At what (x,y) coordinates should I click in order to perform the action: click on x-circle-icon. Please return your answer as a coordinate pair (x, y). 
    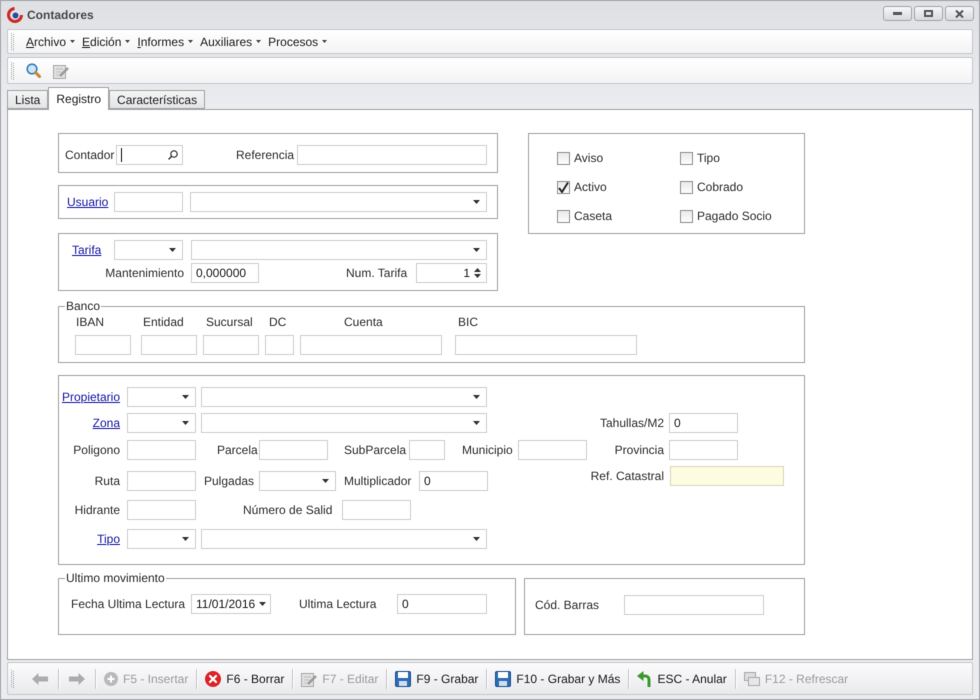
    Looking at the image, I should click on (213, 678).